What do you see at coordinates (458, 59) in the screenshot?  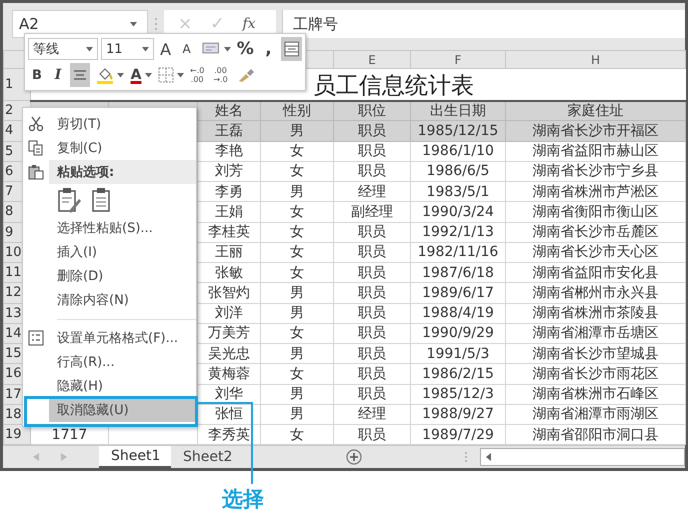 I see `column-header: F` at bounding box center [458, 59].